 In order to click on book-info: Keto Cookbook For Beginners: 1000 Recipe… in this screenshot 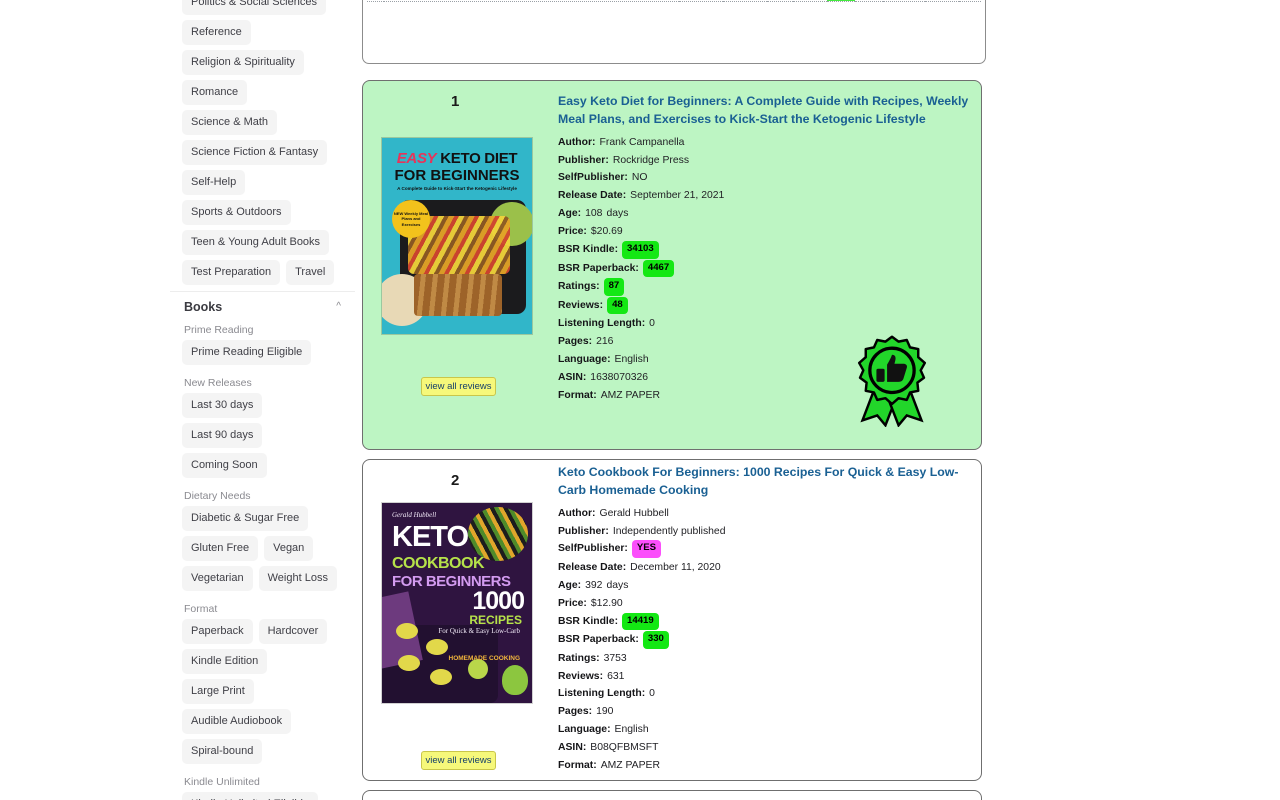, I will do `click(765, 619)`.